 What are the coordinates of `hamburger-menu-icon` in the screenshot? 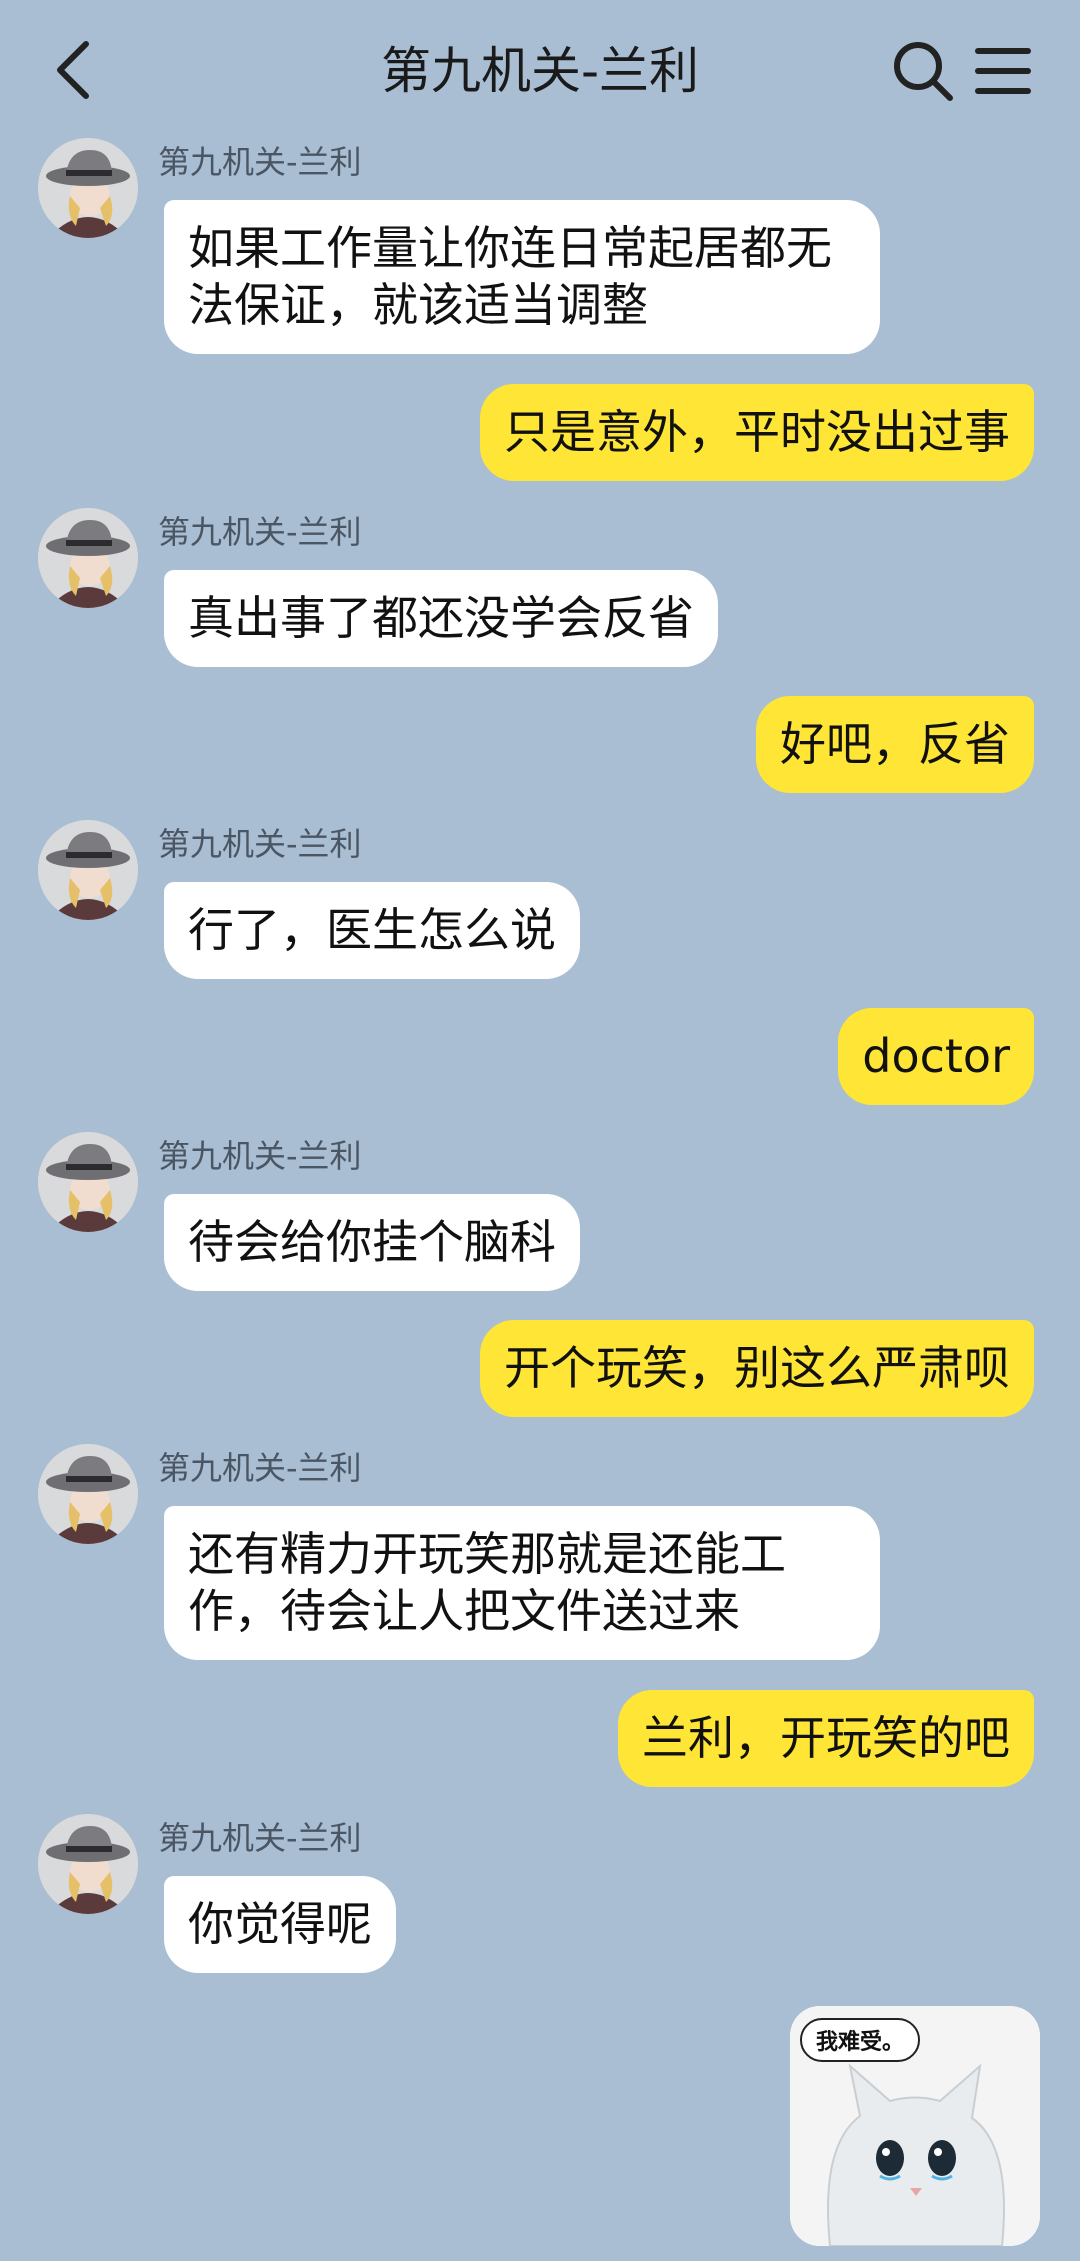 It's located at (1003, 71).